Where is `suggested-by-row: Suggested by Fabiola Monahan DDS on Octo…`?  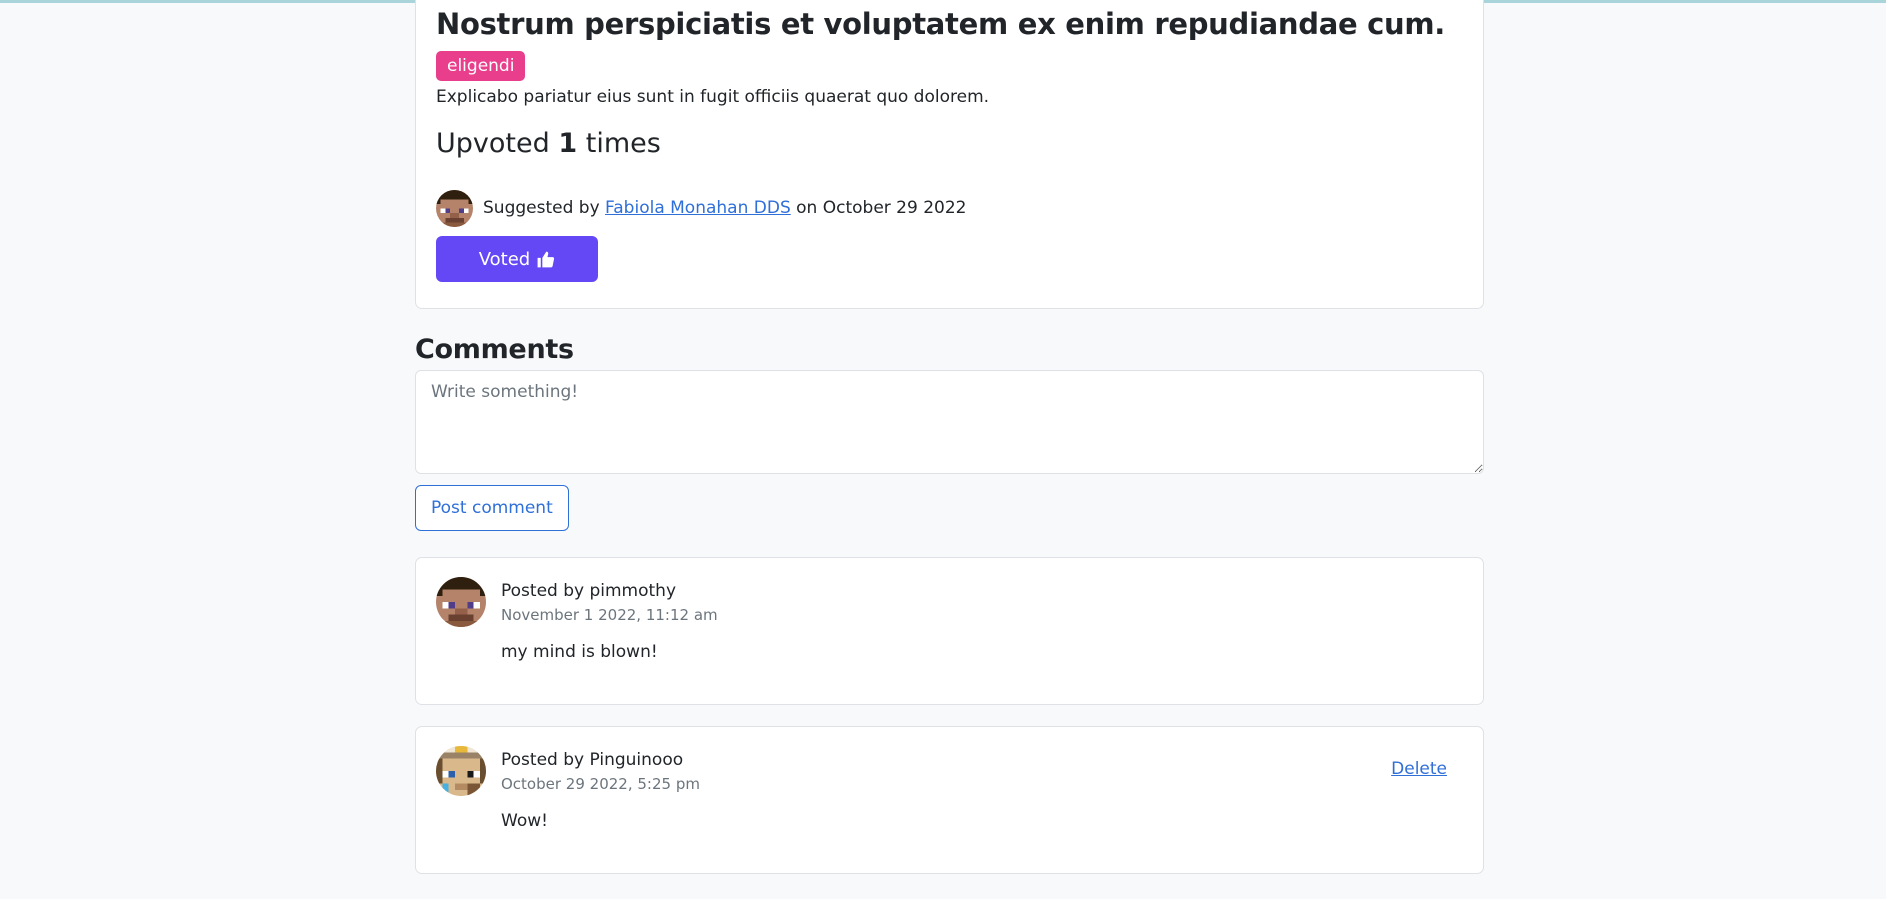
suggested-by-row: Suggested by Fabiola Monahan DDS on Octo… is located at coordinates (949, 208).